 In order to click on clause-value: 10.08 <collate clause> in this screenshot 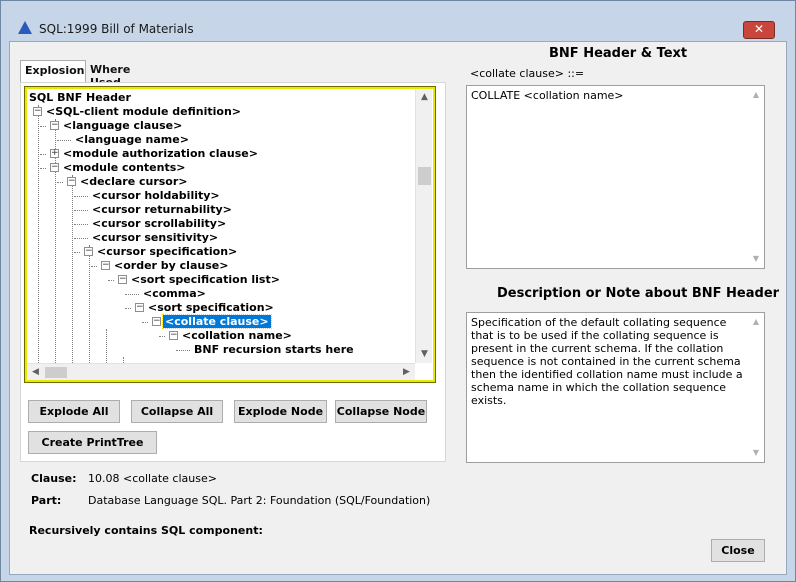, I will do `click(152, 478)`.